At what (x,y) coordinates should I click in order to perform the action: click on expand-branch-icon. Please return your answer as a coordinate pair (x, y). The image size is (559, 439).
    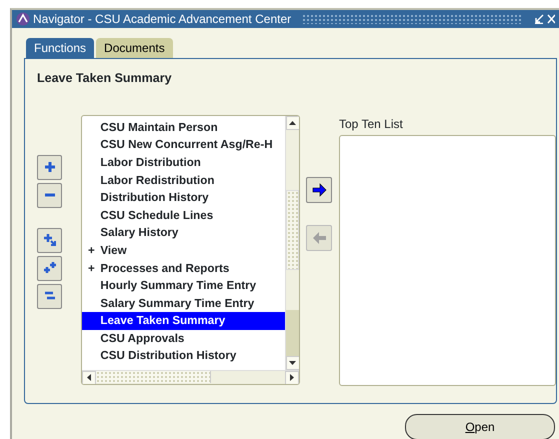
    Looking at the image, I should click on (49, 240).